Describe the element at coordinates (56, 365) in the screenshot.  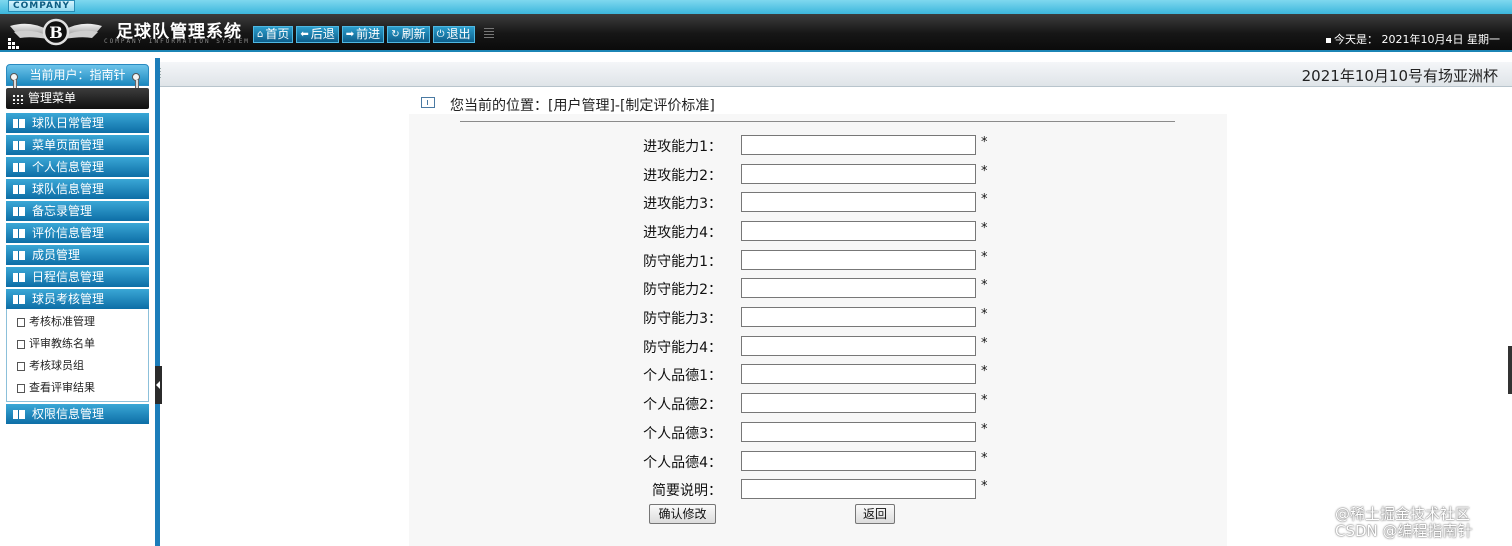
I see `submenu-item-label: 考核球员组` at that location.